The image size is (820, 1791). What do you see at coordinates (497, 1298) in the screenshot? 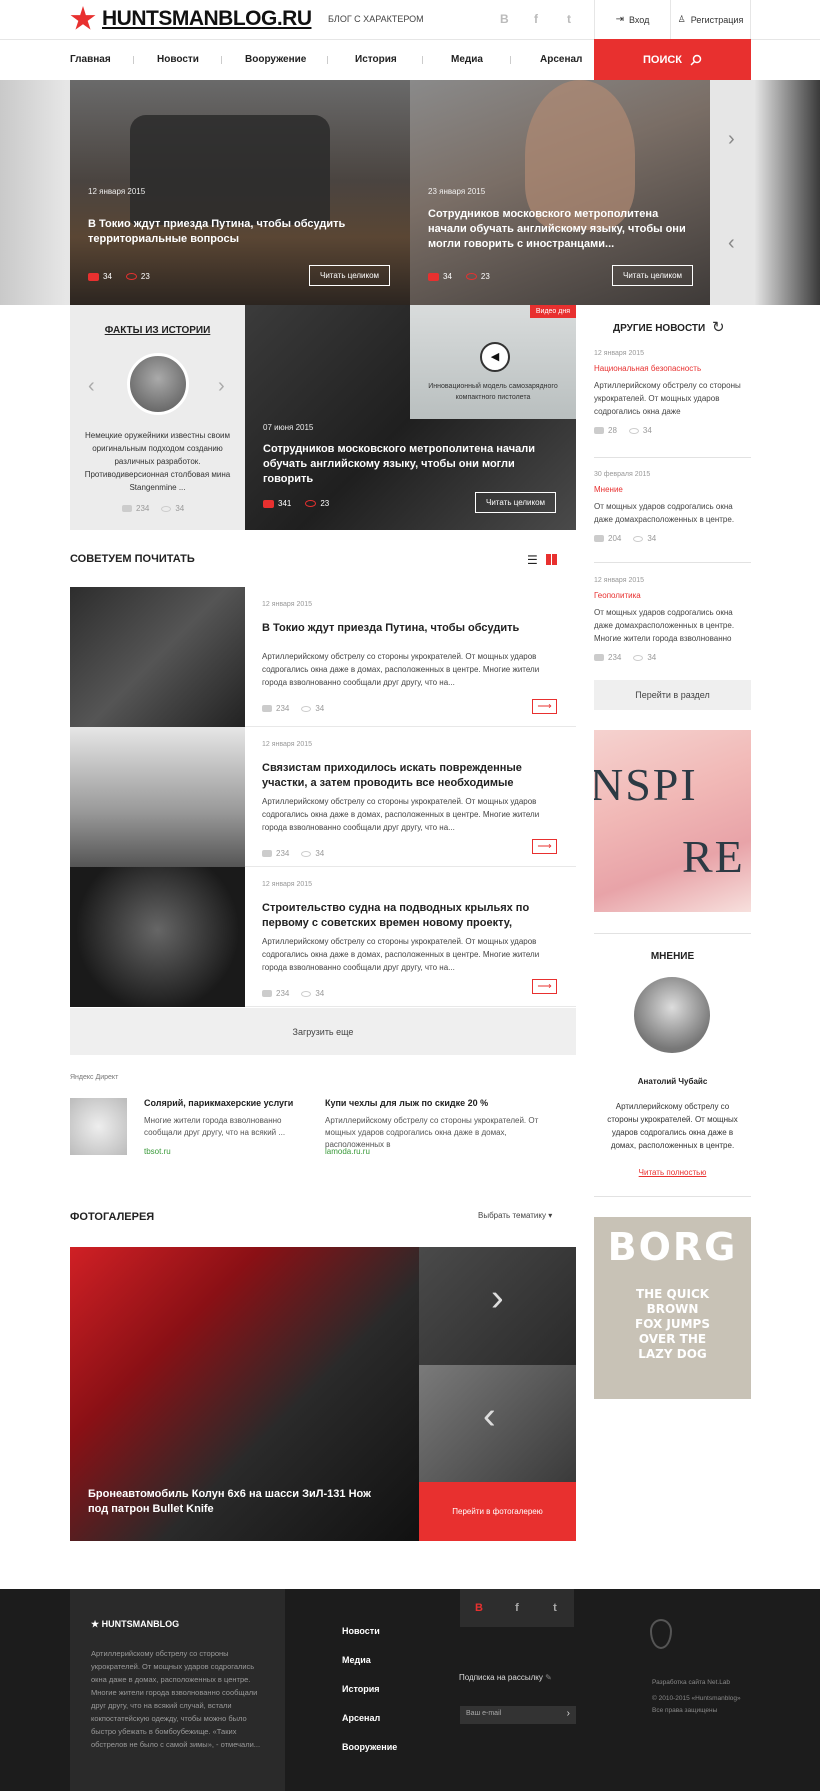
I see `gallery-next-icon: ›` at bounding box center [497, 1298].